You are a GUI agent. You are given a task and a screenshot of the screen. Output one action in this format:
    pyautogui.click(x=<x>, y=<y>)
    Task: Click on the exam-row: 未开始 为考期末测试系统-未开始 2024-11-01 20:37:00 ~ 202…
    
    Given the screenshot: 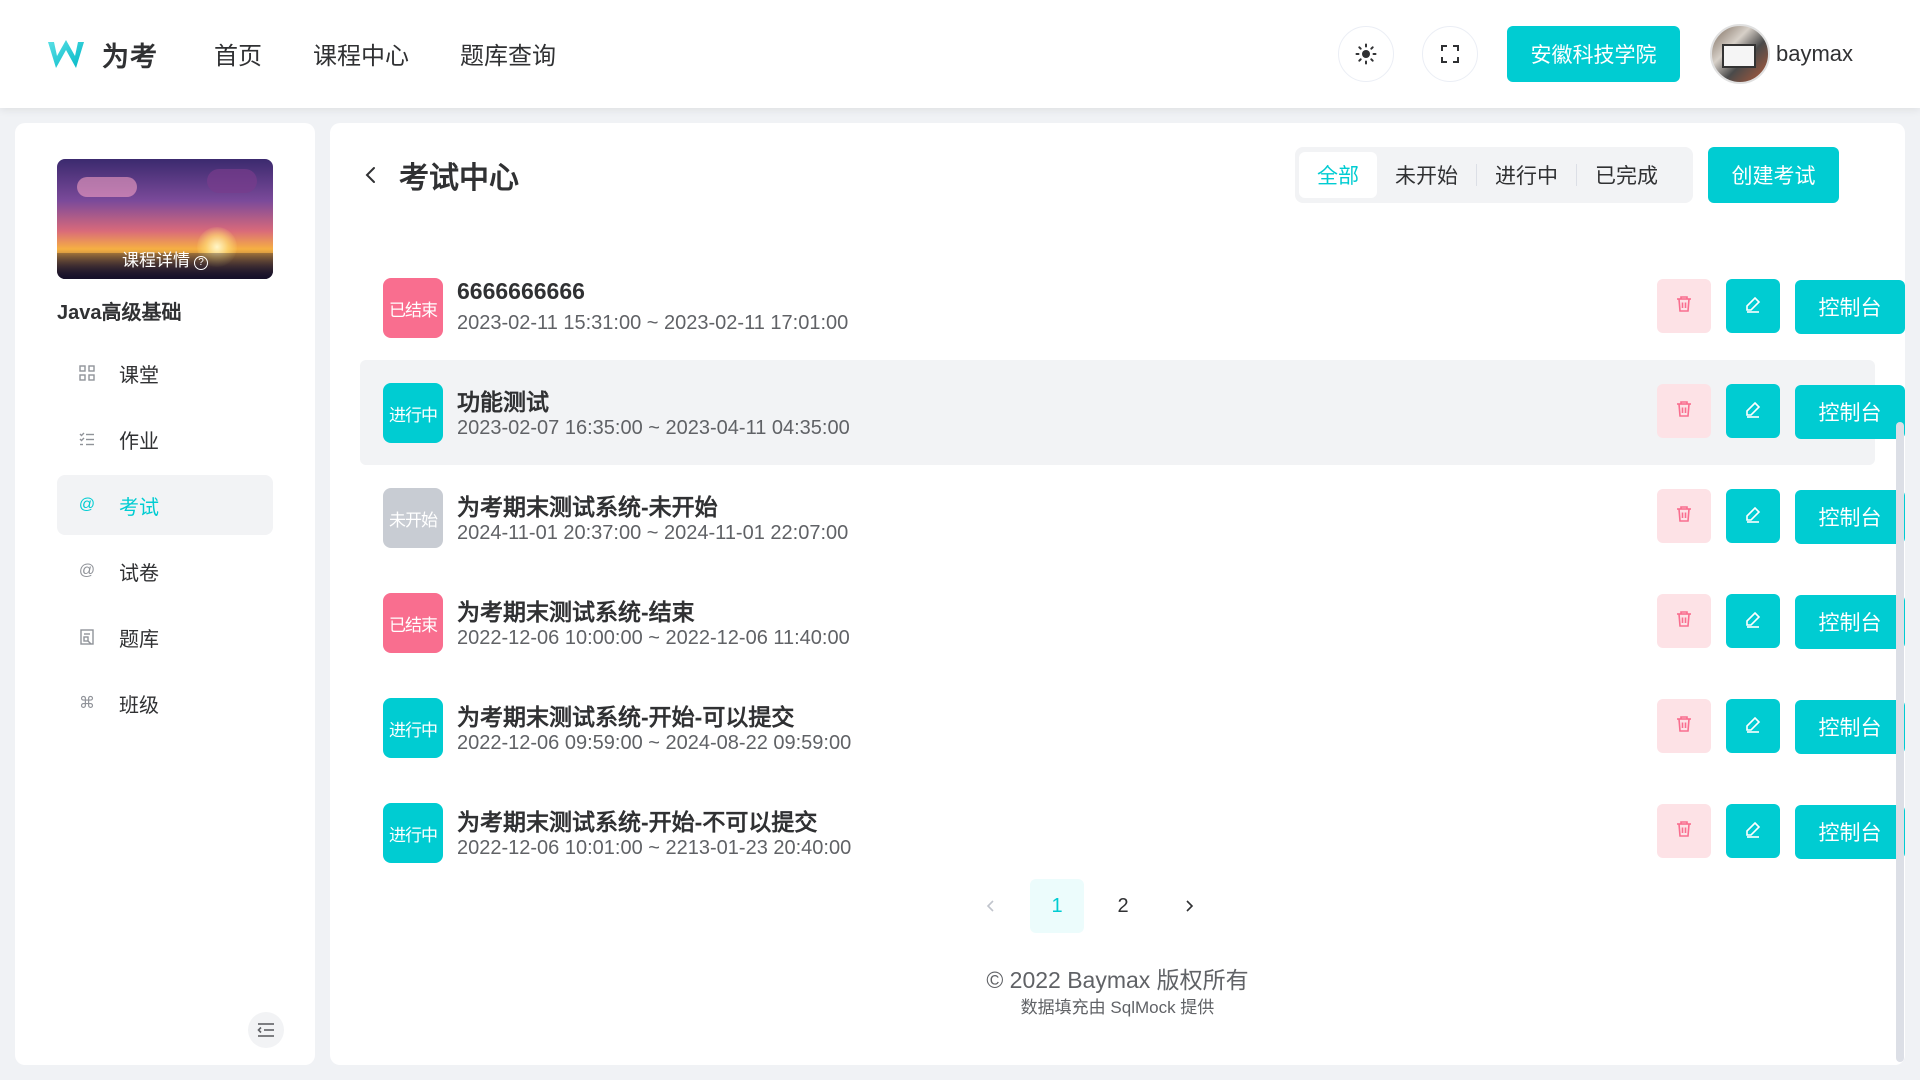 What is the action you would take?
    pyautogui.click(x=1132, y=517)
    